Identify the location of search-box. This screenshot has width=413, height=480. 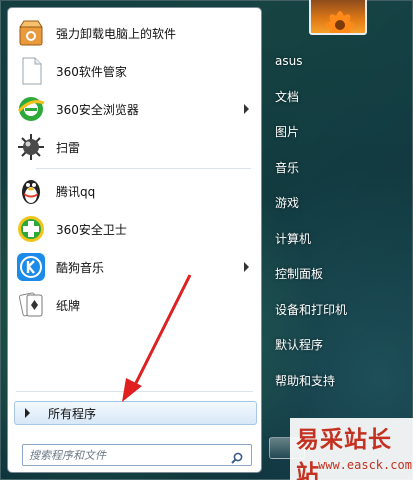
(137, 455).